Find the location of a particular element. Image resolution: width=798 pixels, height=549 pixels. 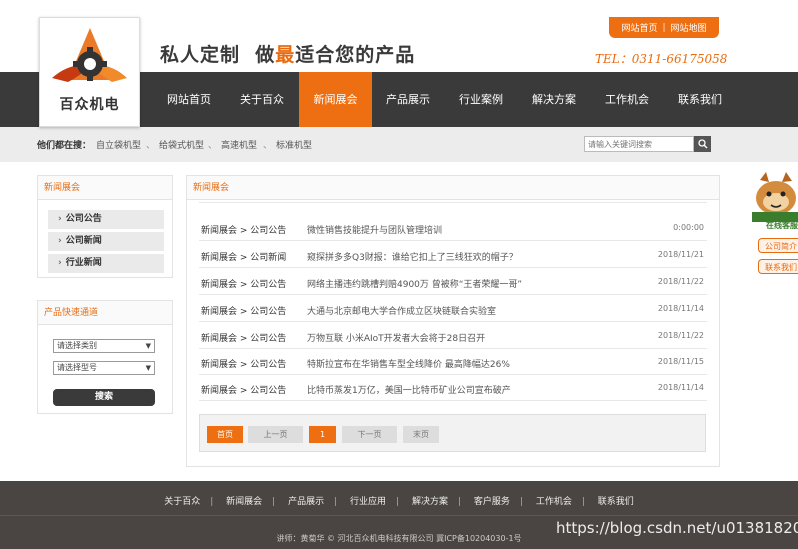

top-link-home: 网站首页 is located at coordinates (639, 27).